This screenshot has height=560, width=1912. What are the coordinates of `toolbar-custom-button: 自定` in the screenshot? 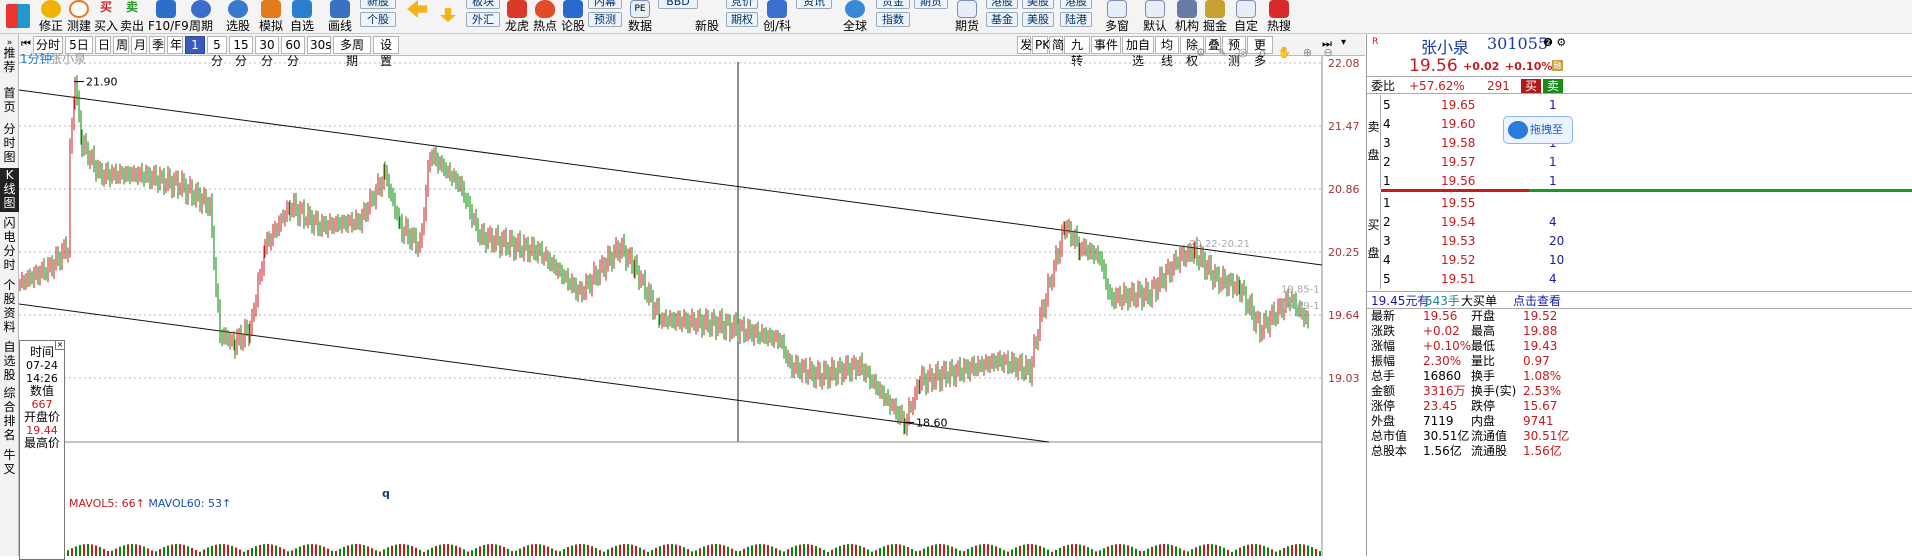 It's located at (1246, 17).